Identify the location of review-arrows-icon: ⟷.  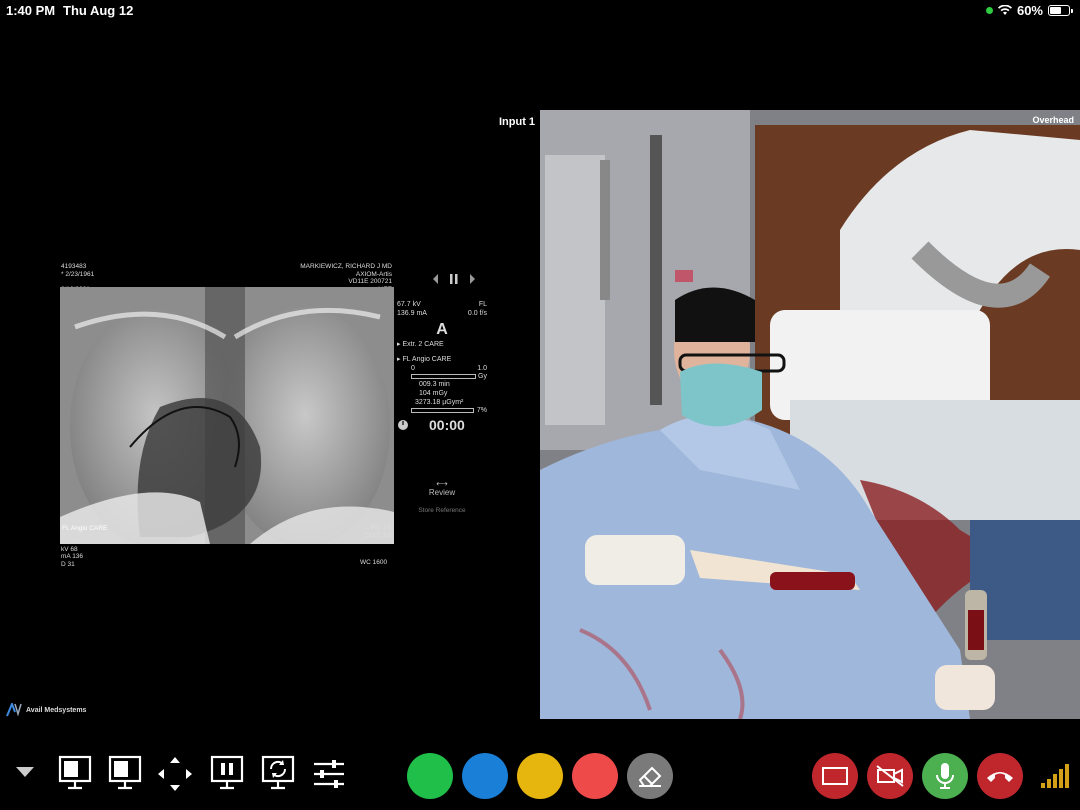
(442, 483).